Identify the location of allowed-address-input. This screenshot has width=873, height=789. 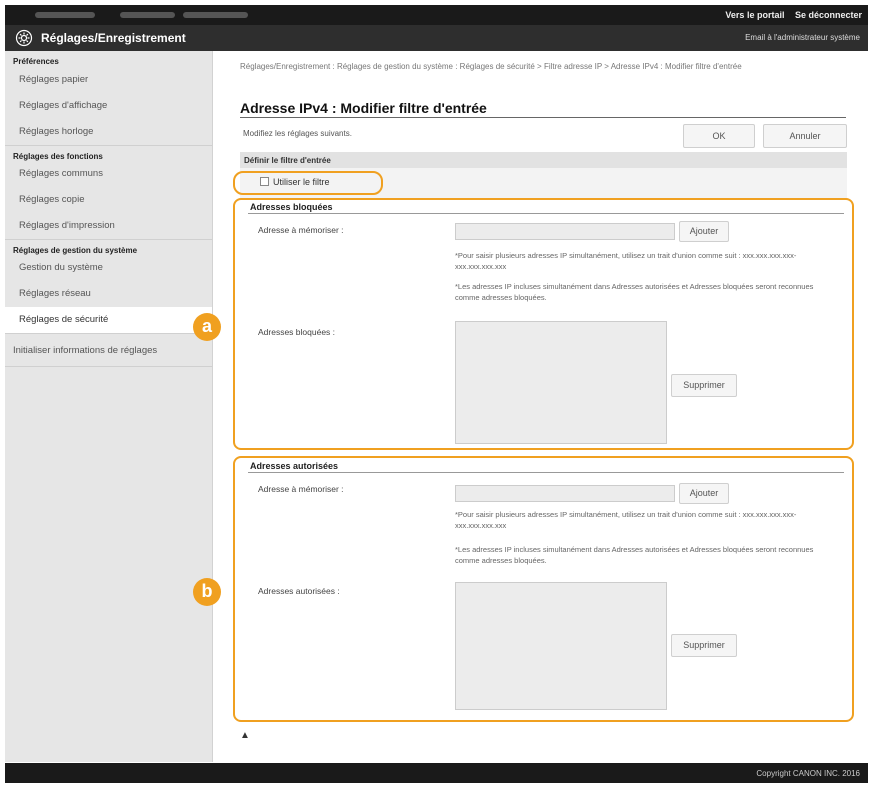
(565, 493).